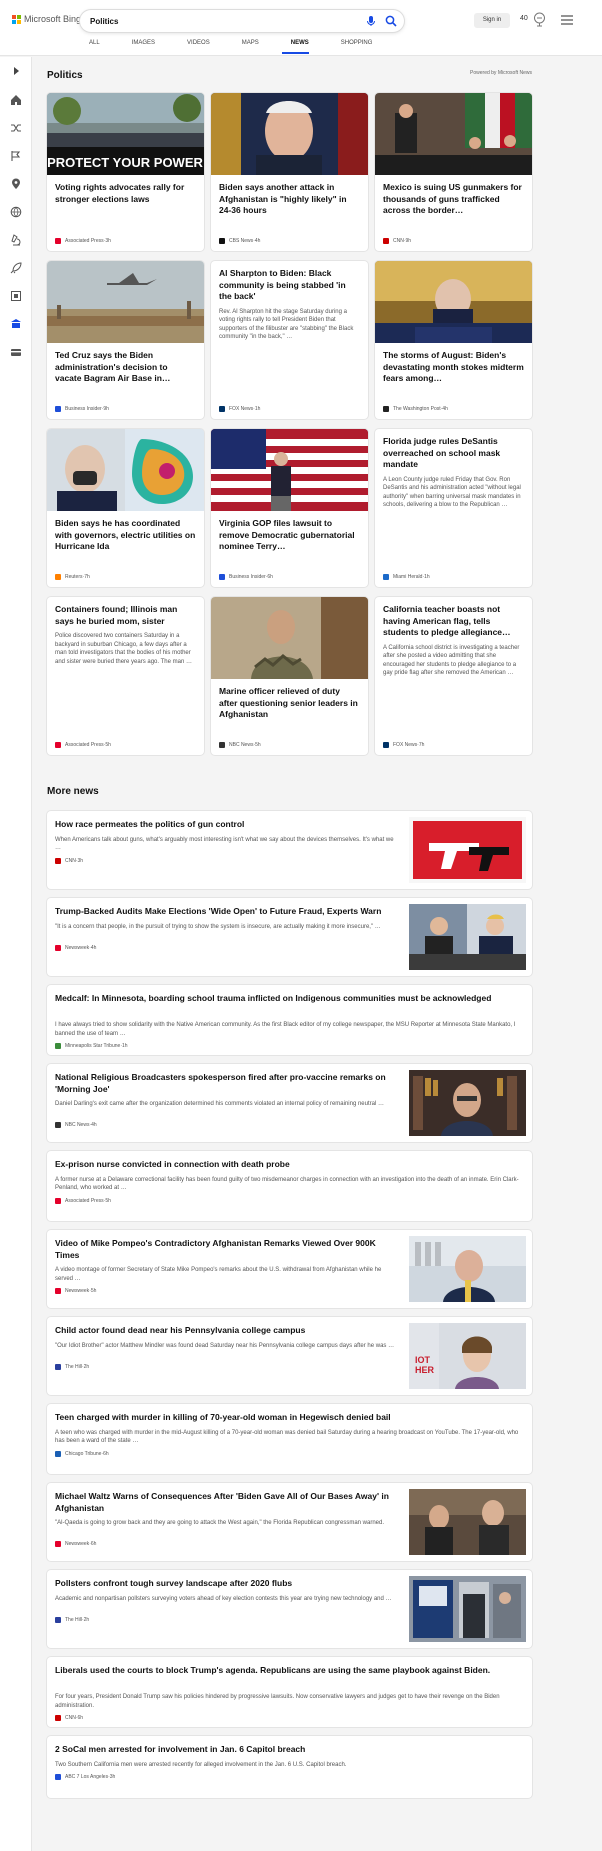 This screenshot has height=1851, width=602. What do you see at coordinates (75, 1291) in the screenshot?
I see `more-news-source: Newsweek · 5h` at bounding box center [75, 1291].